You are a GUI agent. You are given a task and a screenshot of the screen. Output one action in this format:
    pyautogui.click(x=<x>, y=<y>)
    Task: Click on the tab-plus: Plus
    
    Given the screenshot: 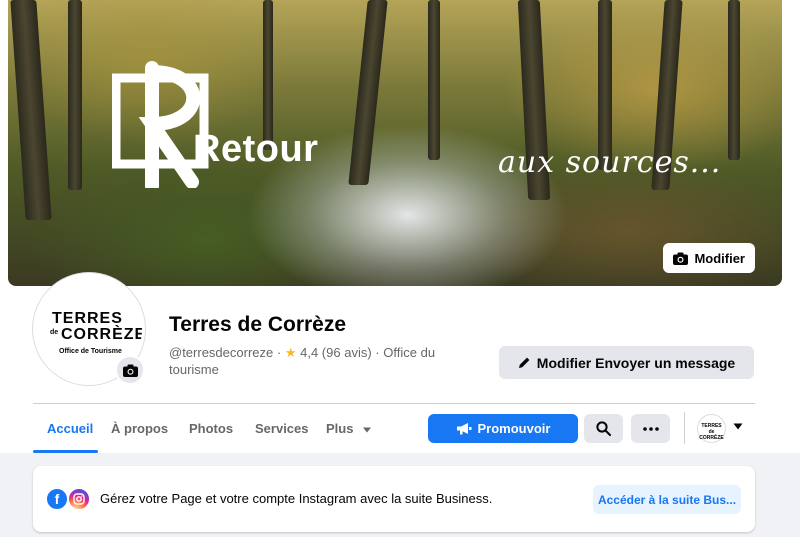 What is the action you would take?
    pyautogui.click(x=349, y=428)
    